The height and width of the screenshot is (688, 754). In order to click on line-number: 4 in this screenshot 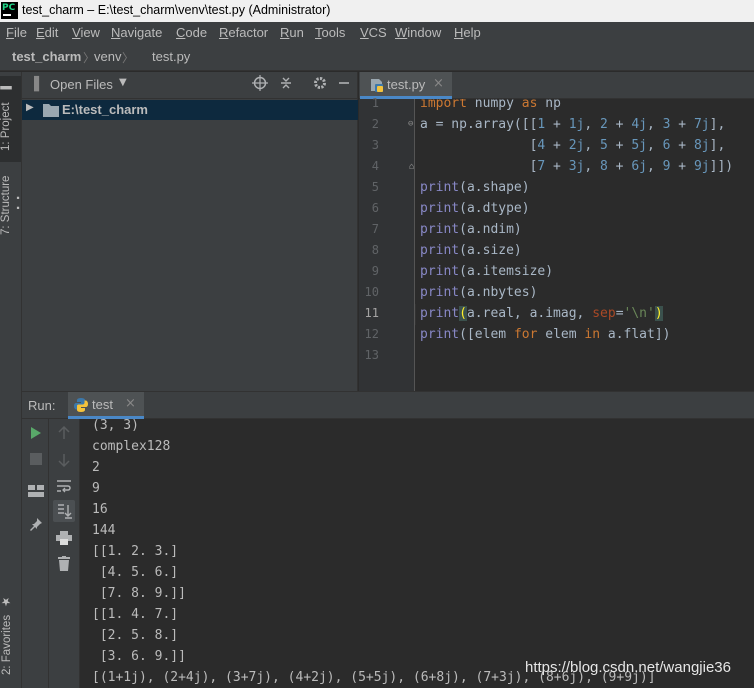, I will do `click(375, 166)`.